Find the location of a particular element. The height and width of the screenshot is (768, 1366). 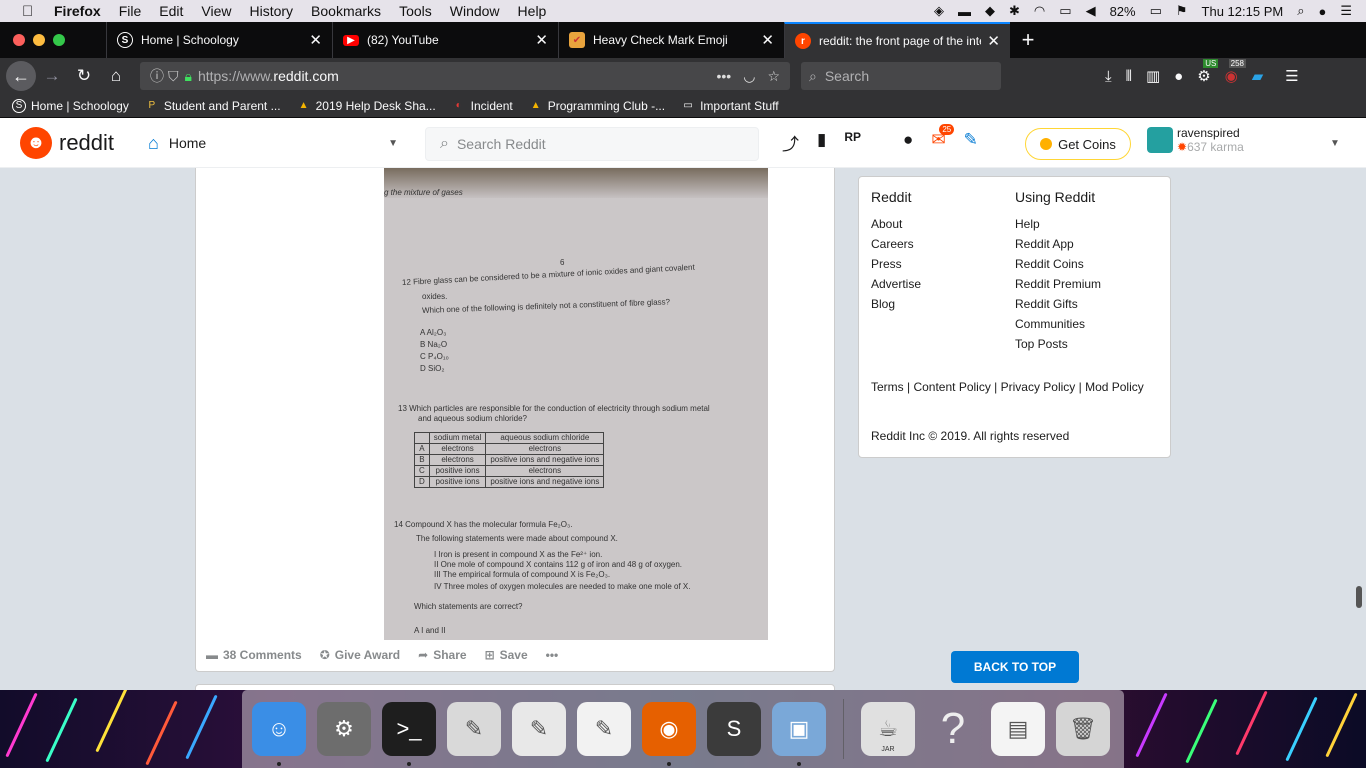

mail-icon: ✉ 25 is located at coordinates (943, 139).